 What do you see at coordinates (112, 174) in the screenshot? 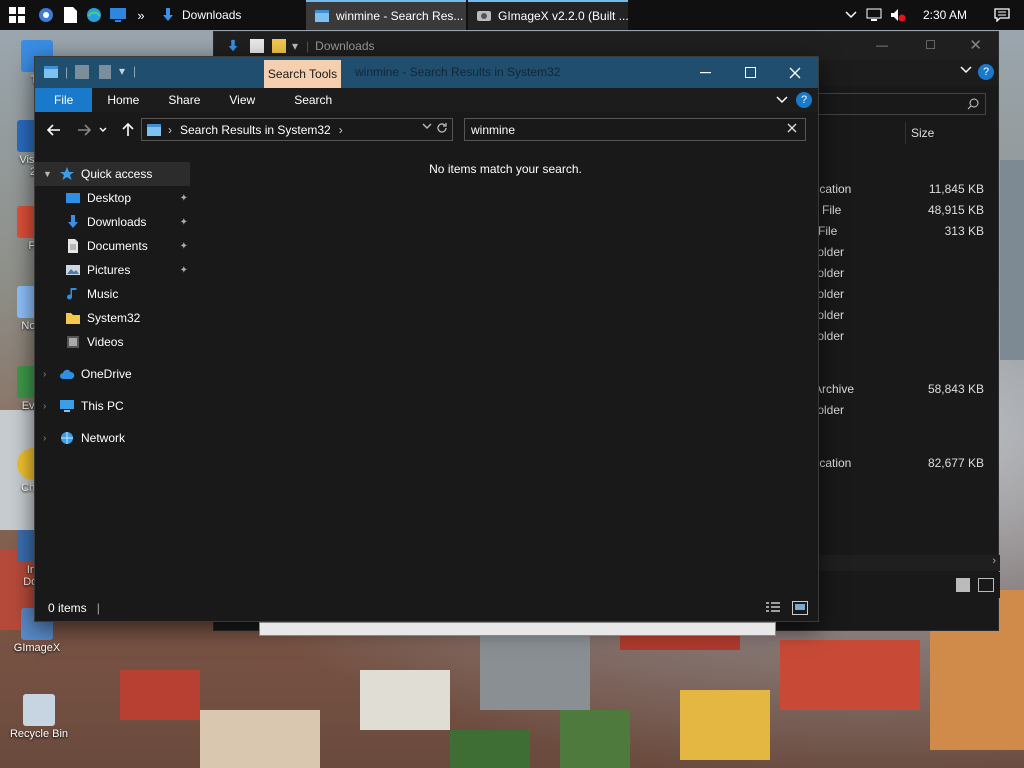
I see `sidebar-item-quick-access: ▼ Quick access` at bounding box center [112, 174].